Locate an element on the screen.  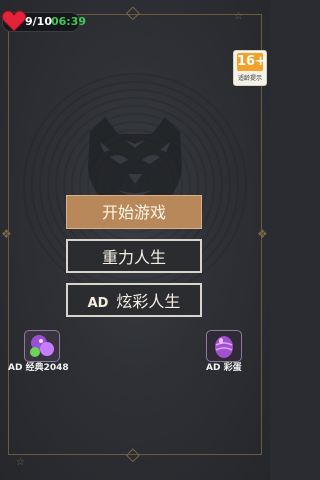
ad-badge: AD is located at coordinates (98, 303).